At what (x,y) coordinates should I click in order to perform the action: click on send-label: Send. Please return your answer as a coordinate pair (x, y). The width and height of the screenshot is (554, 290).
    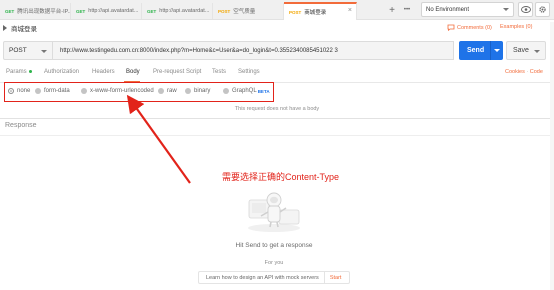
    Looking at the image, I should click on (476, 50).